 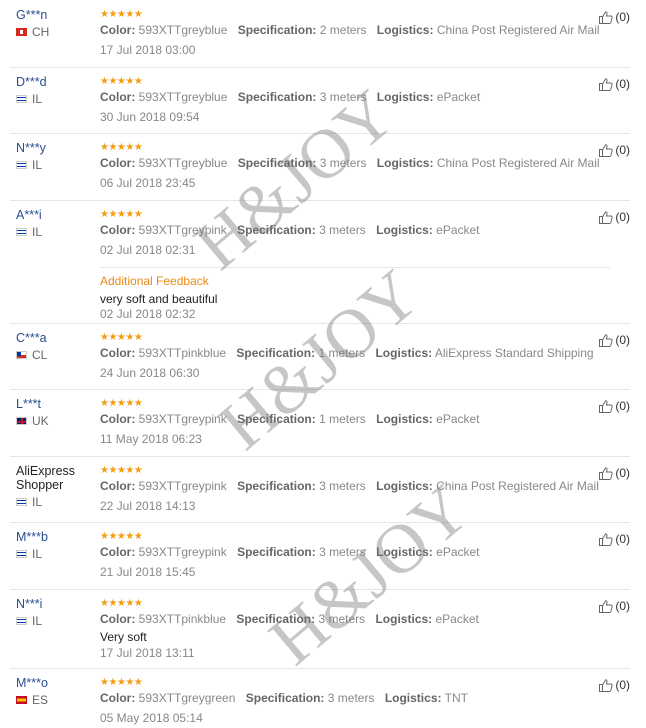 I want to click on reviewer-name: M***o, so click(x=57, y=683).